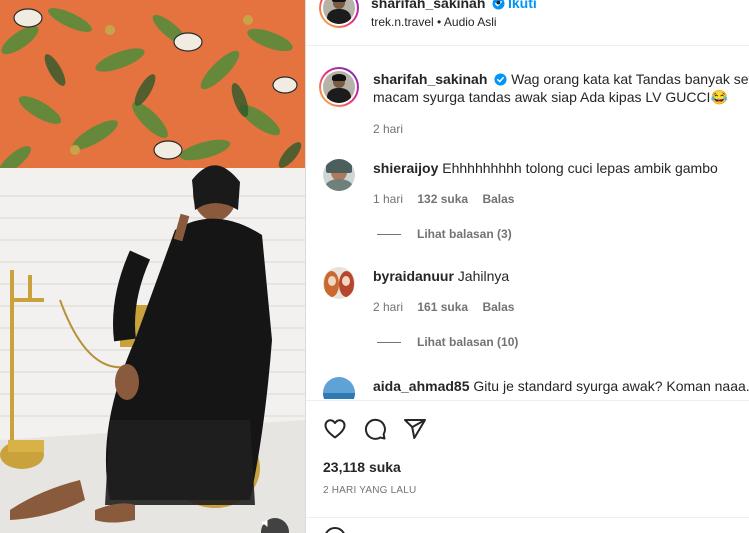 This screenshot has height=533, width=749. I want to click on comment-body: Ehhhhhhhhh tolong cuci lepas ambik gambo, so click(580, 168).